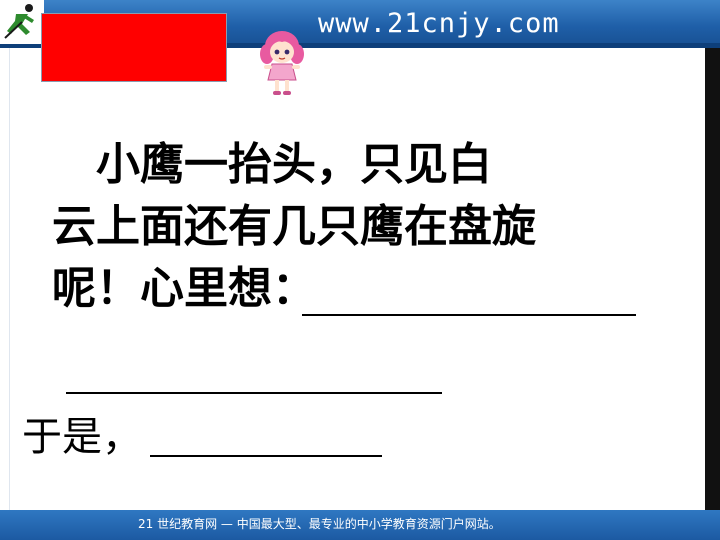 The width and height of the screenshot is (720, 540). I want to click on site-logo, so click(22, 22).